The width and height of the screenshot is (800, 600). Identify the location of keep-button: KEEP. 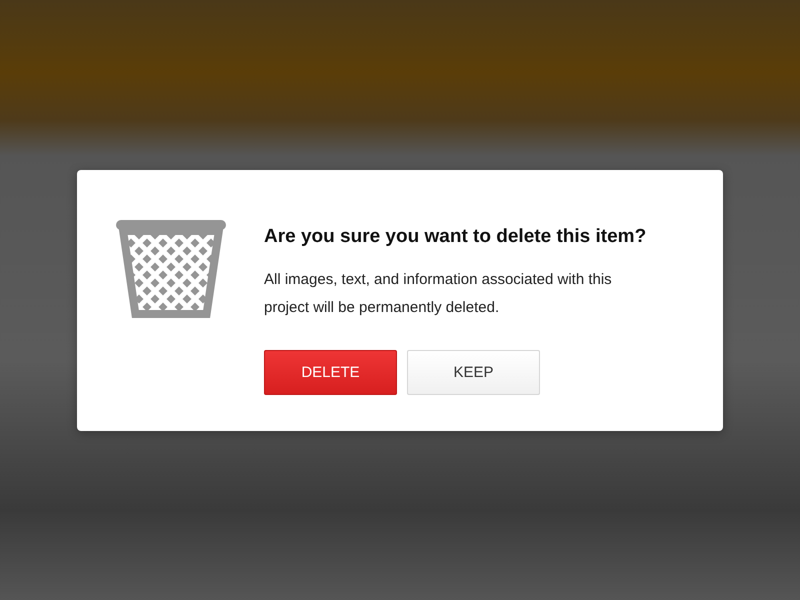
(473, 372).